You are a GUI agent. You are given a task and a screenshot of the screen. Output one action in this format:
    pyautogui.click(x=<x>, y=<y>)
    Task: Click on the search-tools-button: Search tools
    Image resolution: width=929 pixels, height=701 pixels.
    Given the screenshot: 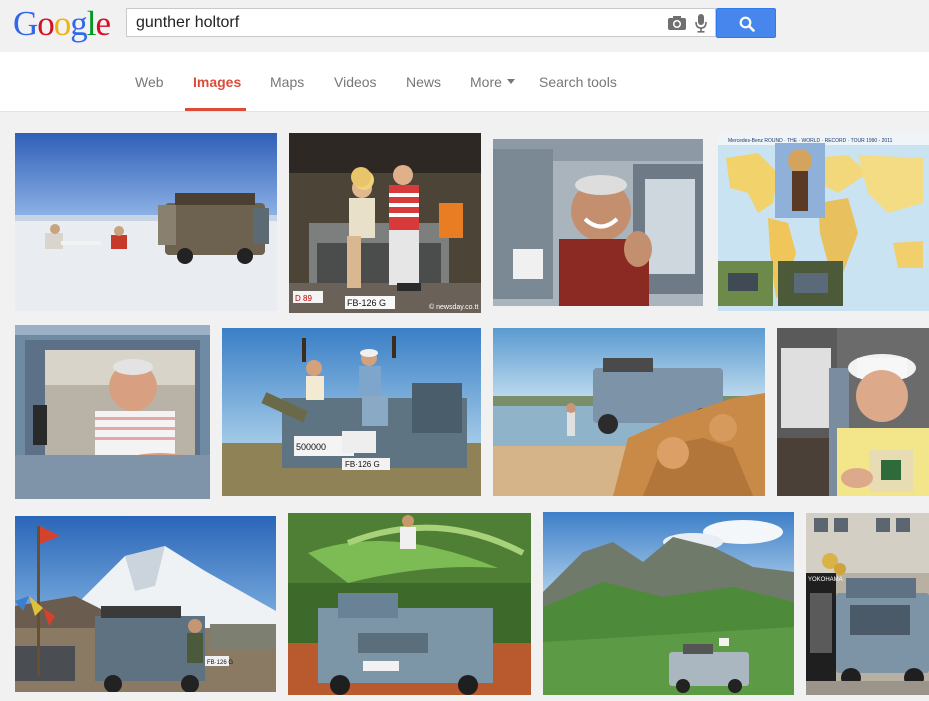 What is the action you would take?
    pyautogui.click(x=578, y=82)
    